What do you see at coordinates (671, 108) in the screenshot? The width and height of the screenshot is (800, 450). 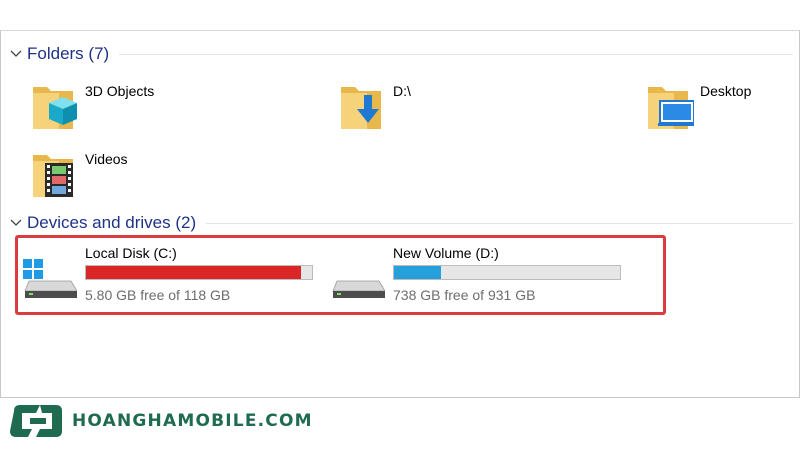 I see `desktop-folder-icon` at bounding box center [671, 108].